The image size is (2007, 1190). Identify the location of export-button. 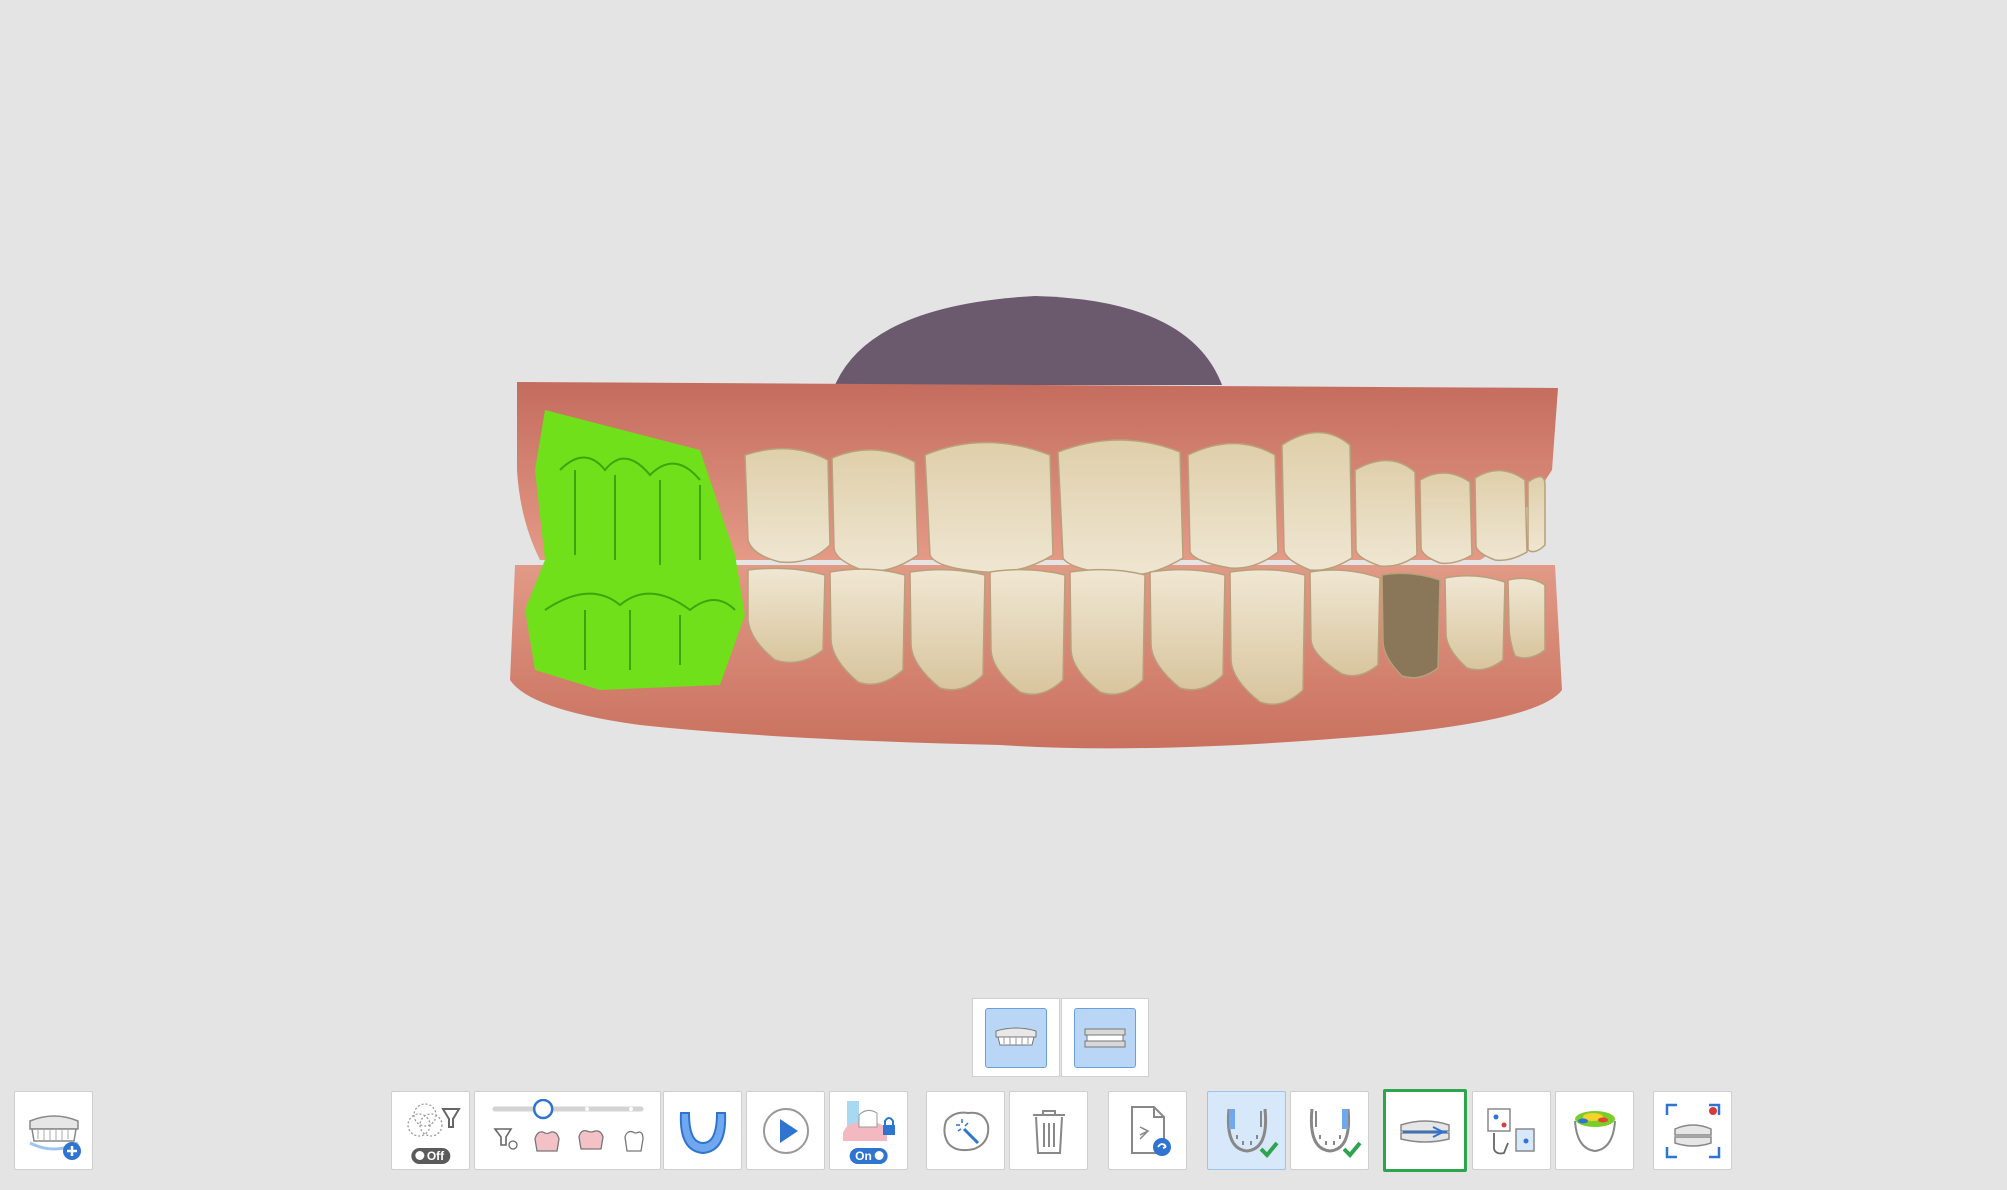
(1147, 1130).